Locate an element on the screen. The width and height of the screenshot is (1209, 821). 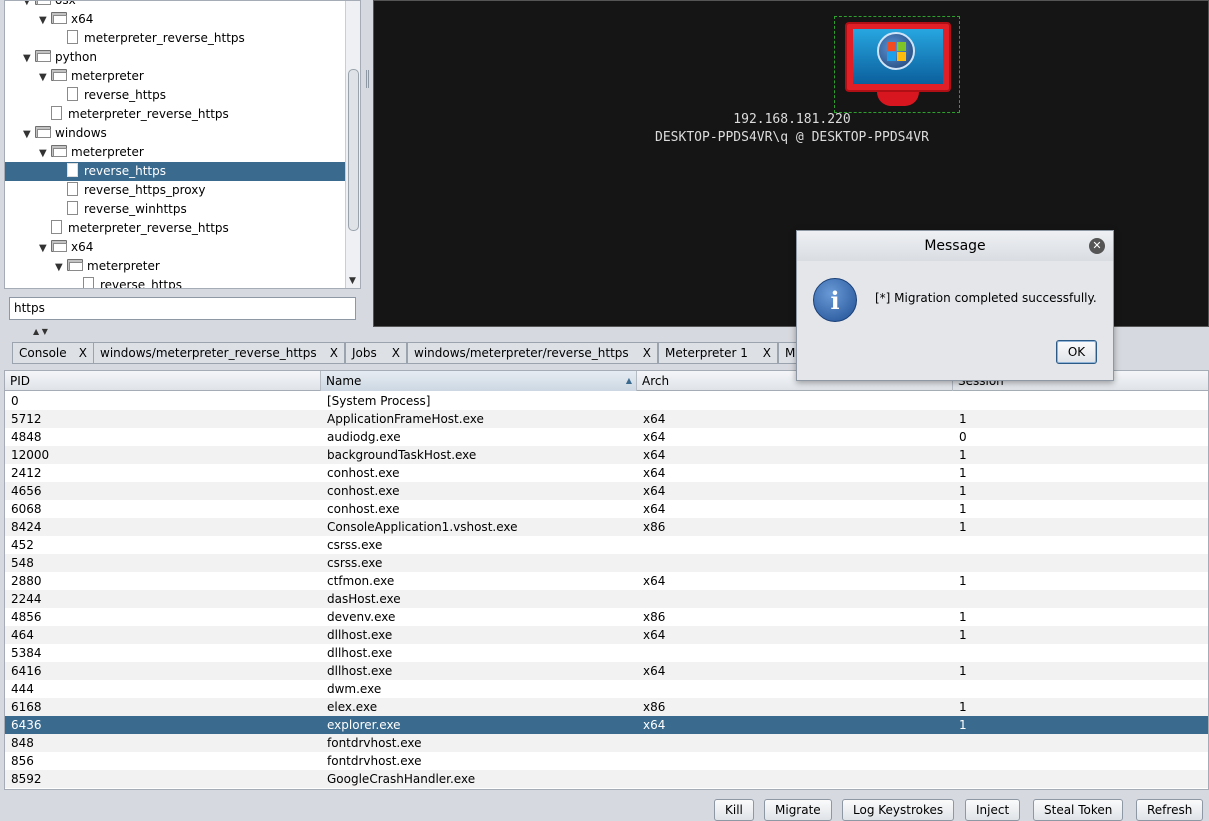
ok-button: OK is located at coordinates (1076, 352).